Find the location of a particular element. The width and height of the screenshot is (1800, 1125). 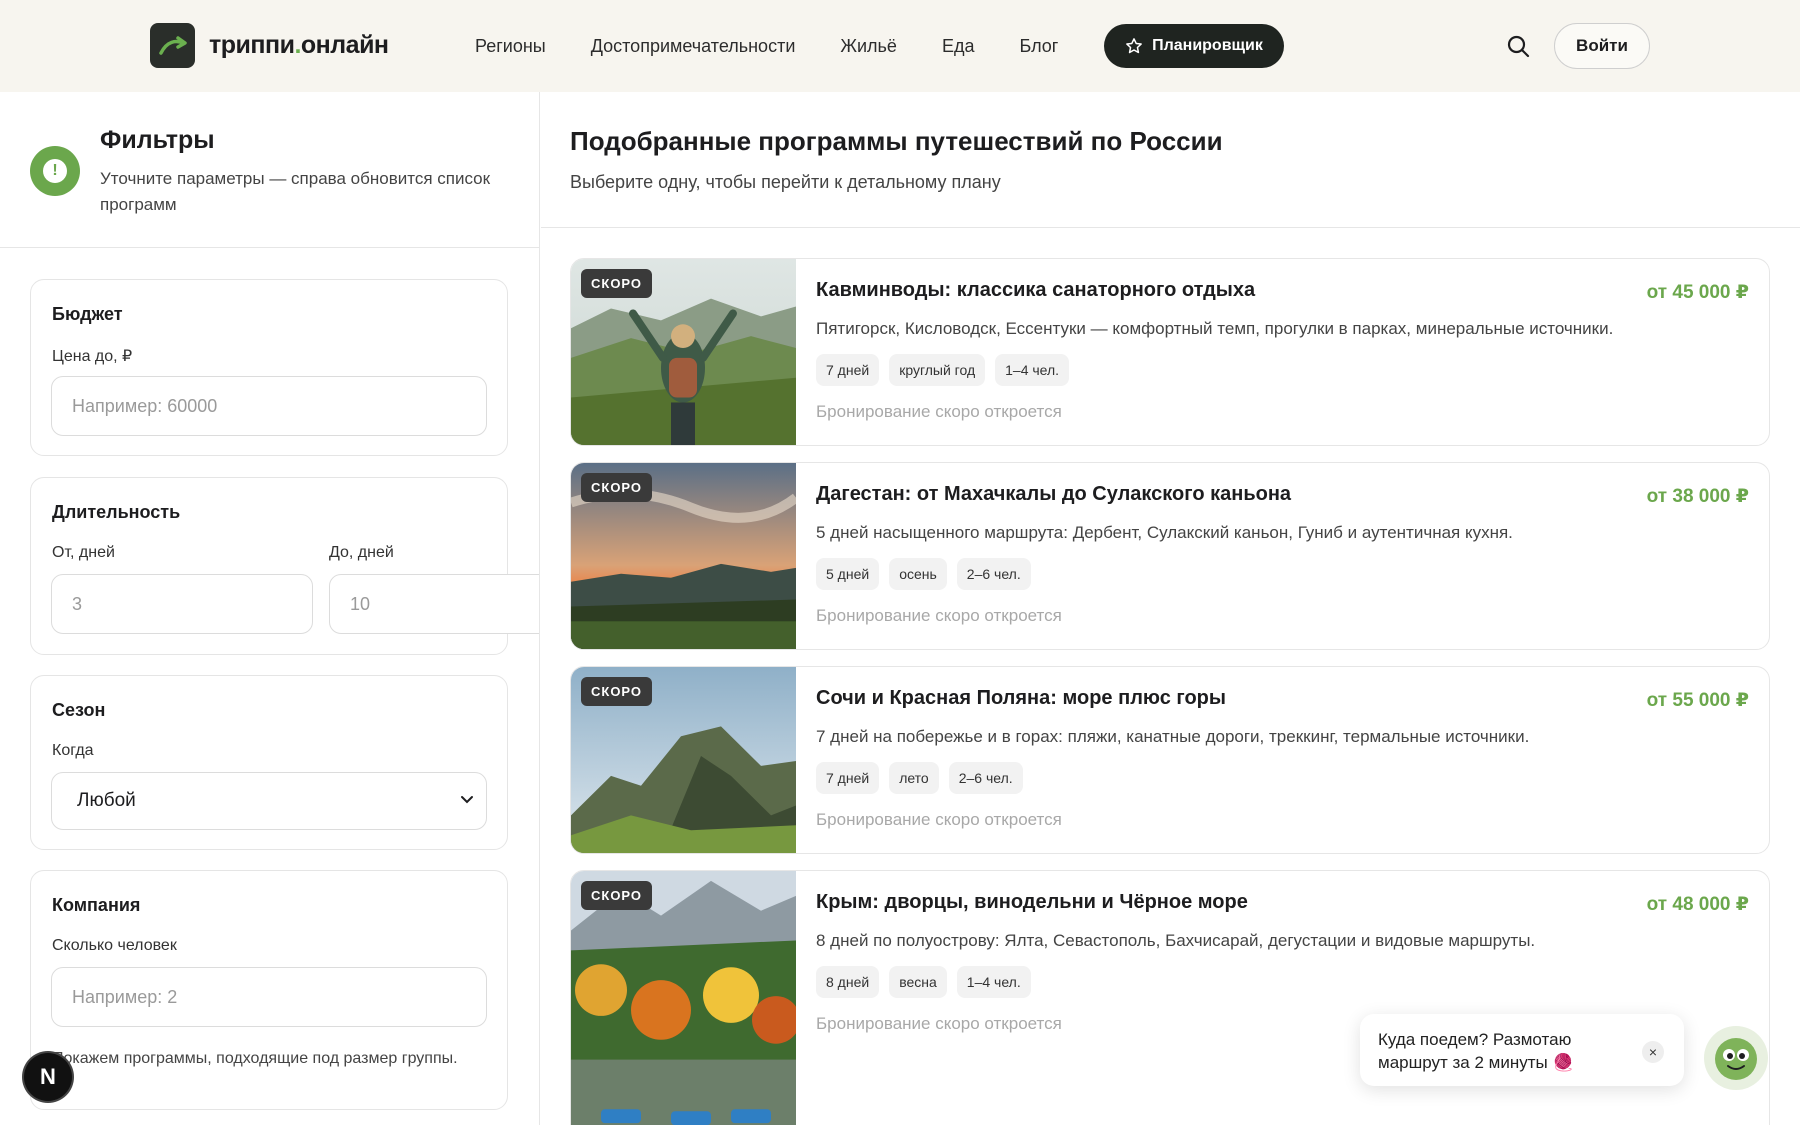

season-select: Любой is located at coordinates (269, 801).